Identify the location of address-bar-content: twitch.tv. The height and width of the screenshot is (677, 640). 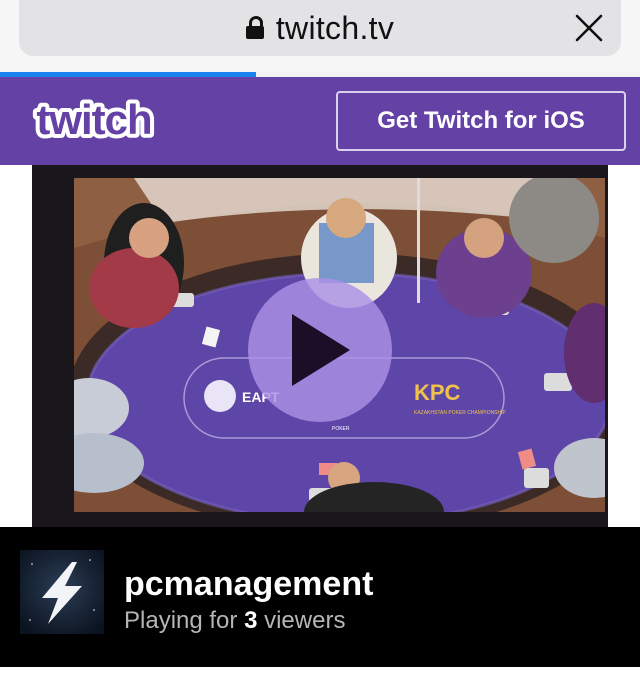
(320, 28).